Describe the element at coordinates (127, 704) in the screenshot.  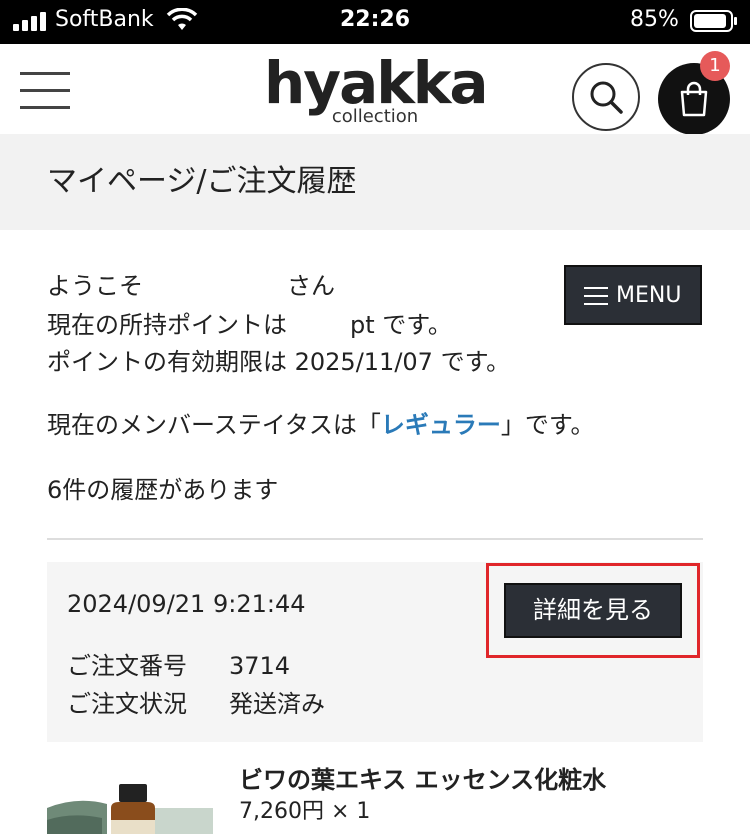
I see `order-status-label: ご注文状況` at that location.